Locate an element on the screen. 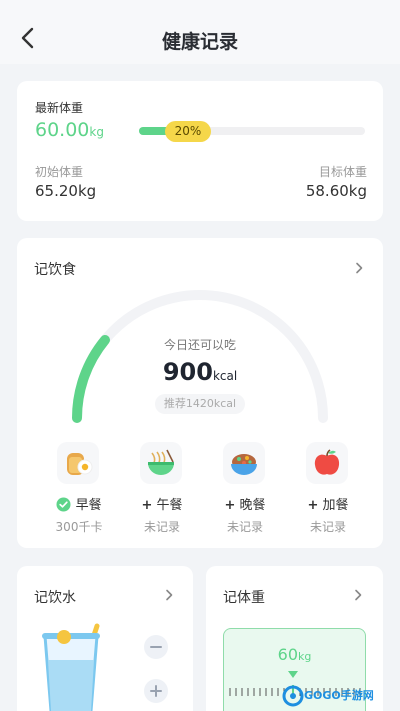 The image size is (400, 711). scale-pointer-icon is located at coordinates (293, 674).